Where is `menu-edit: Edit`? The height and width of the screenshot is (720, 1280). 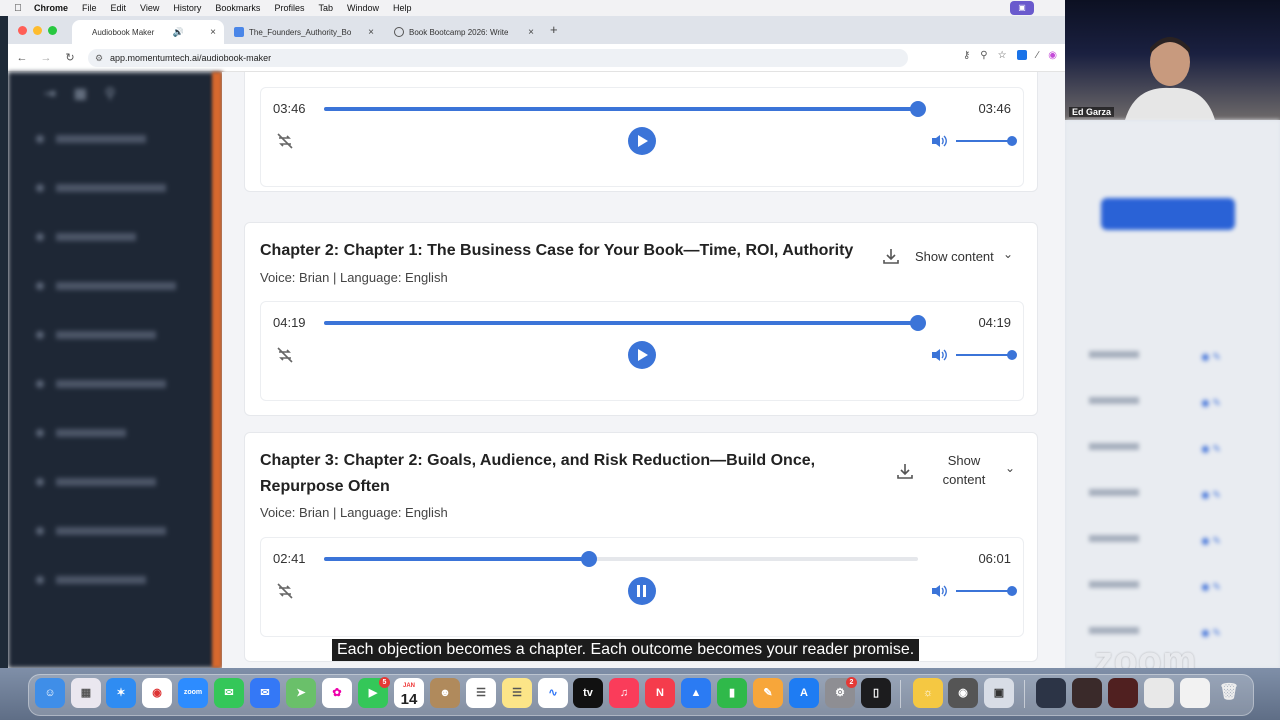 menu-edit: Edit is located at coordinates (119, 8).